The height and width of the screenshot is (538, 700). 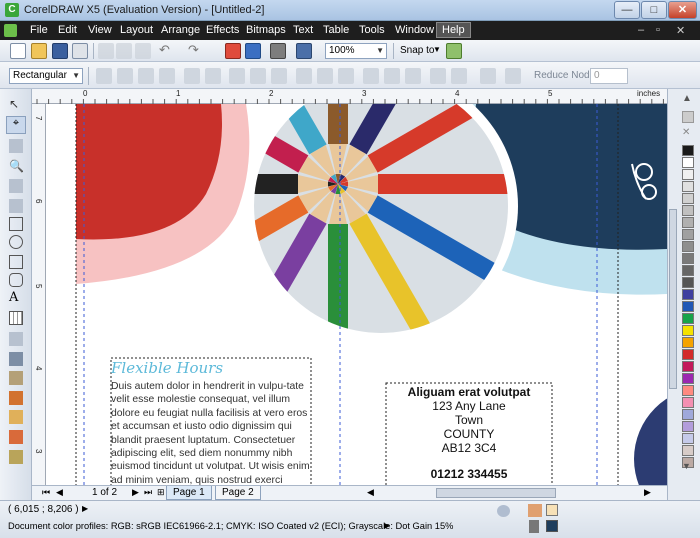 I want to click on text-tool-icon: A, so click(x=16, y=297).